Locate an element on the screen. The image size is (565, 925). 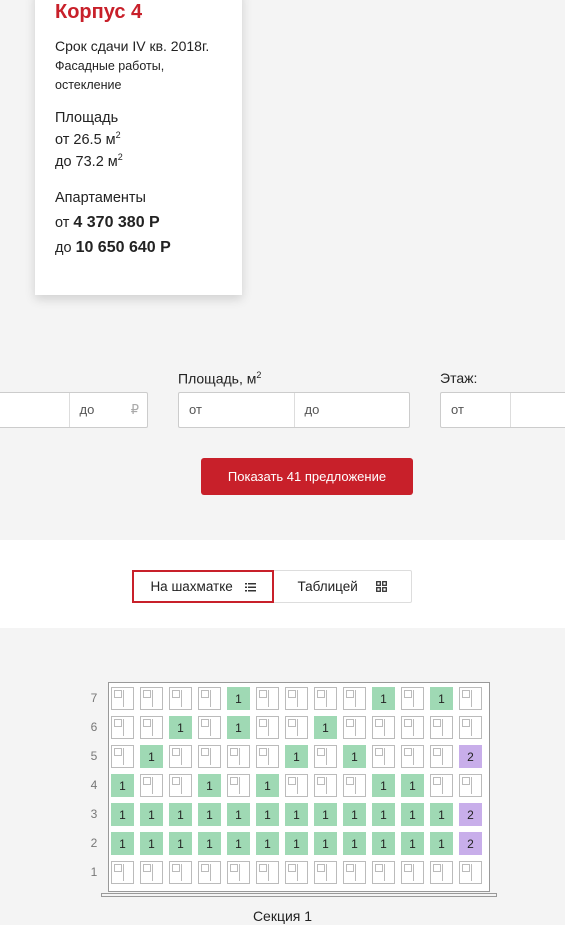
price-from-input is located at coordinates (34, 410).